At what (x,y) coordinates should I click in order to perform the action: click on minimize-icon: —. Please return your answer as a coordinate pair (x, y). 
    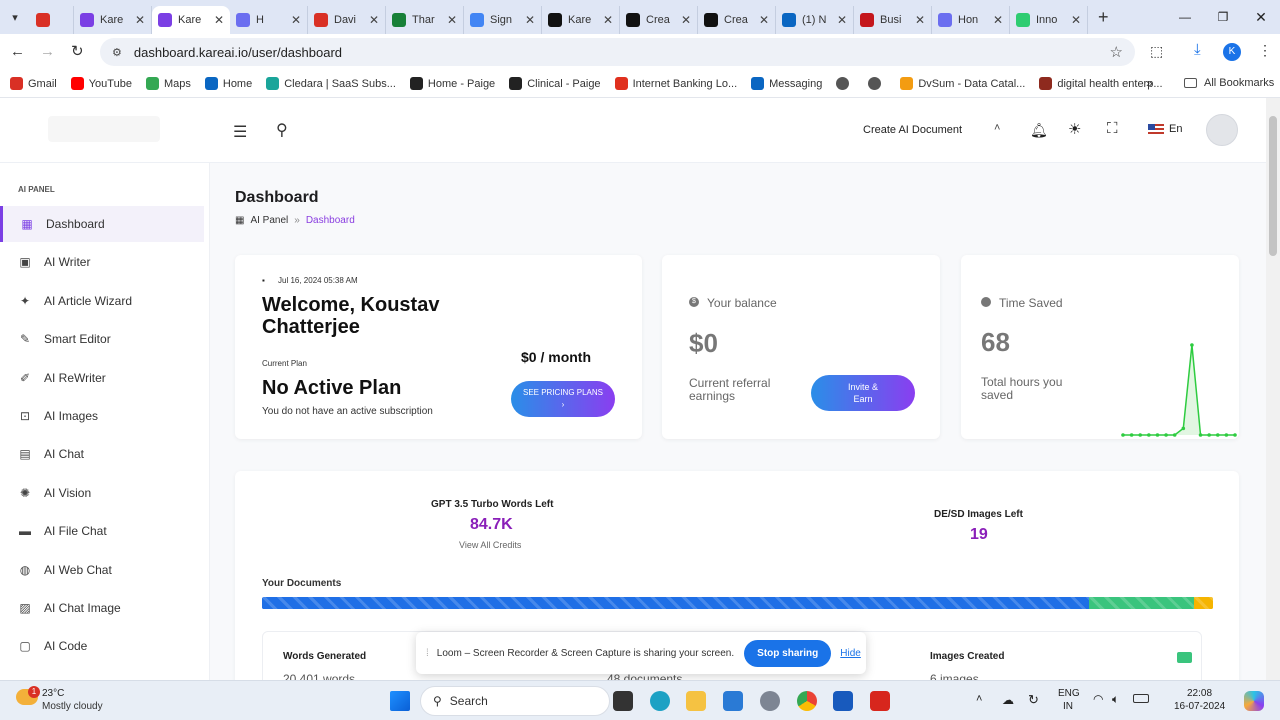
    Looking at the image, I should click on (1185, 17).